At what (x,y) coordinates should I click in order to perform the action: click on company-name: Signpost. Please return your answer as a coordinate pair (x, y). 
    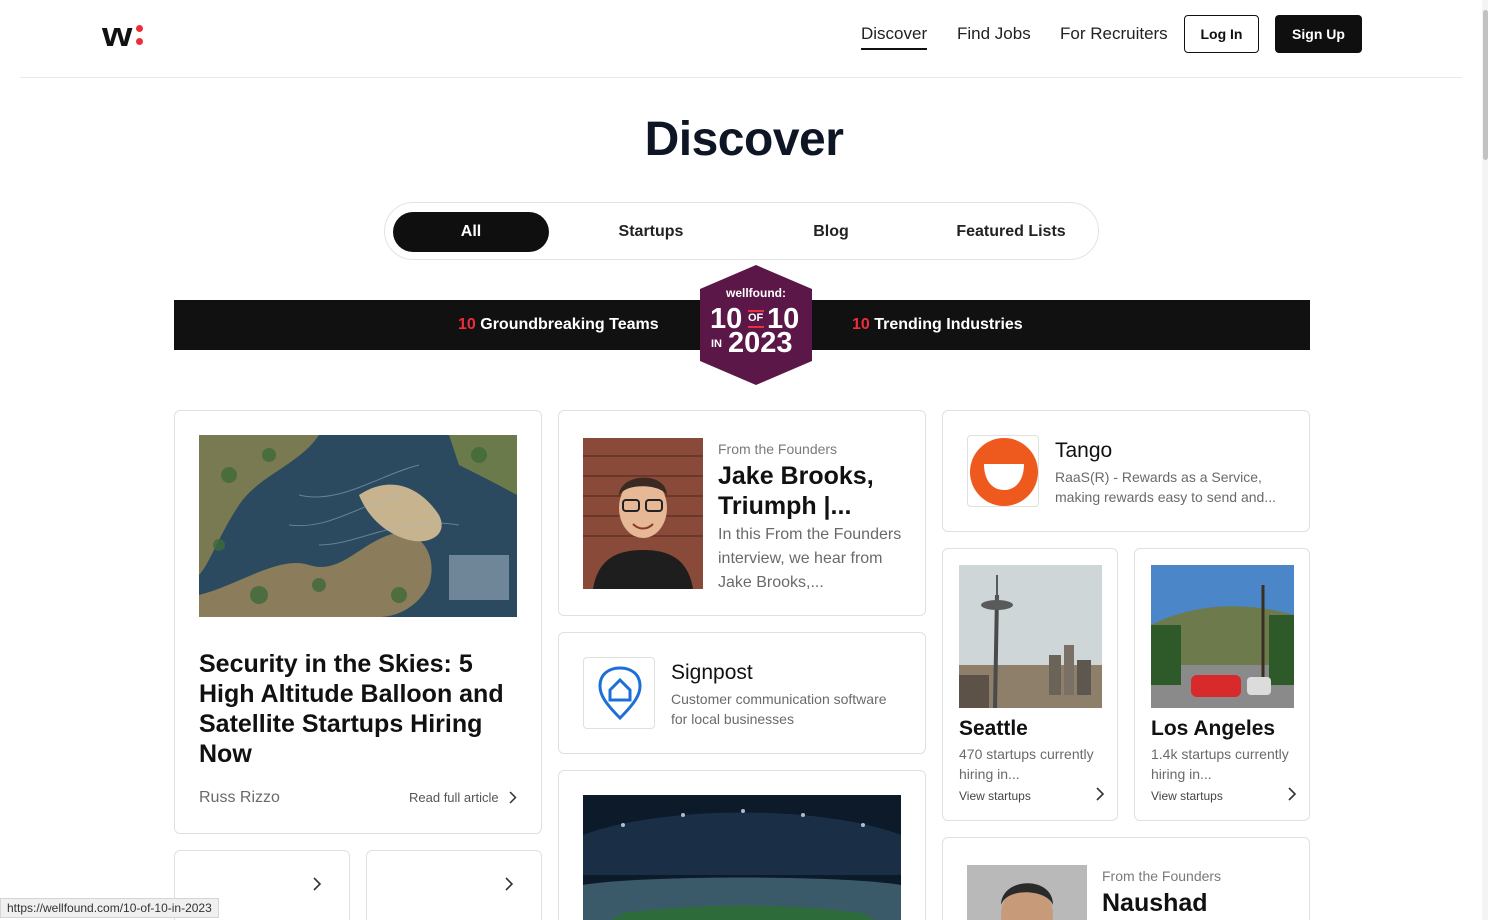
    Looking at the image, I should click on (786, 673).